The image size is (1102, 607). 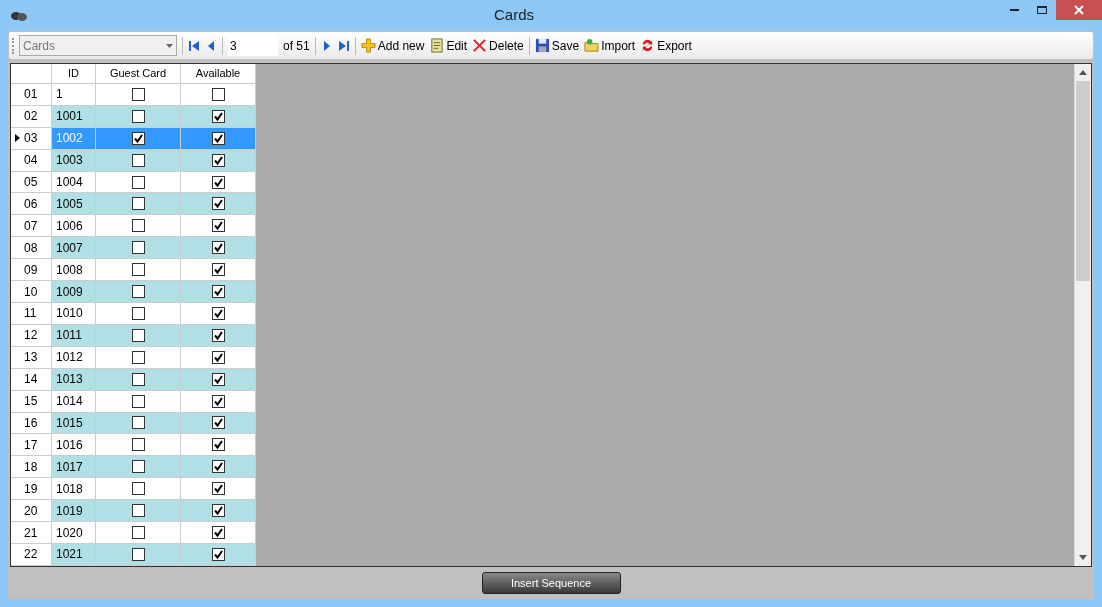 I want to click on table-cell: 1011, so click(x=74, y=335).